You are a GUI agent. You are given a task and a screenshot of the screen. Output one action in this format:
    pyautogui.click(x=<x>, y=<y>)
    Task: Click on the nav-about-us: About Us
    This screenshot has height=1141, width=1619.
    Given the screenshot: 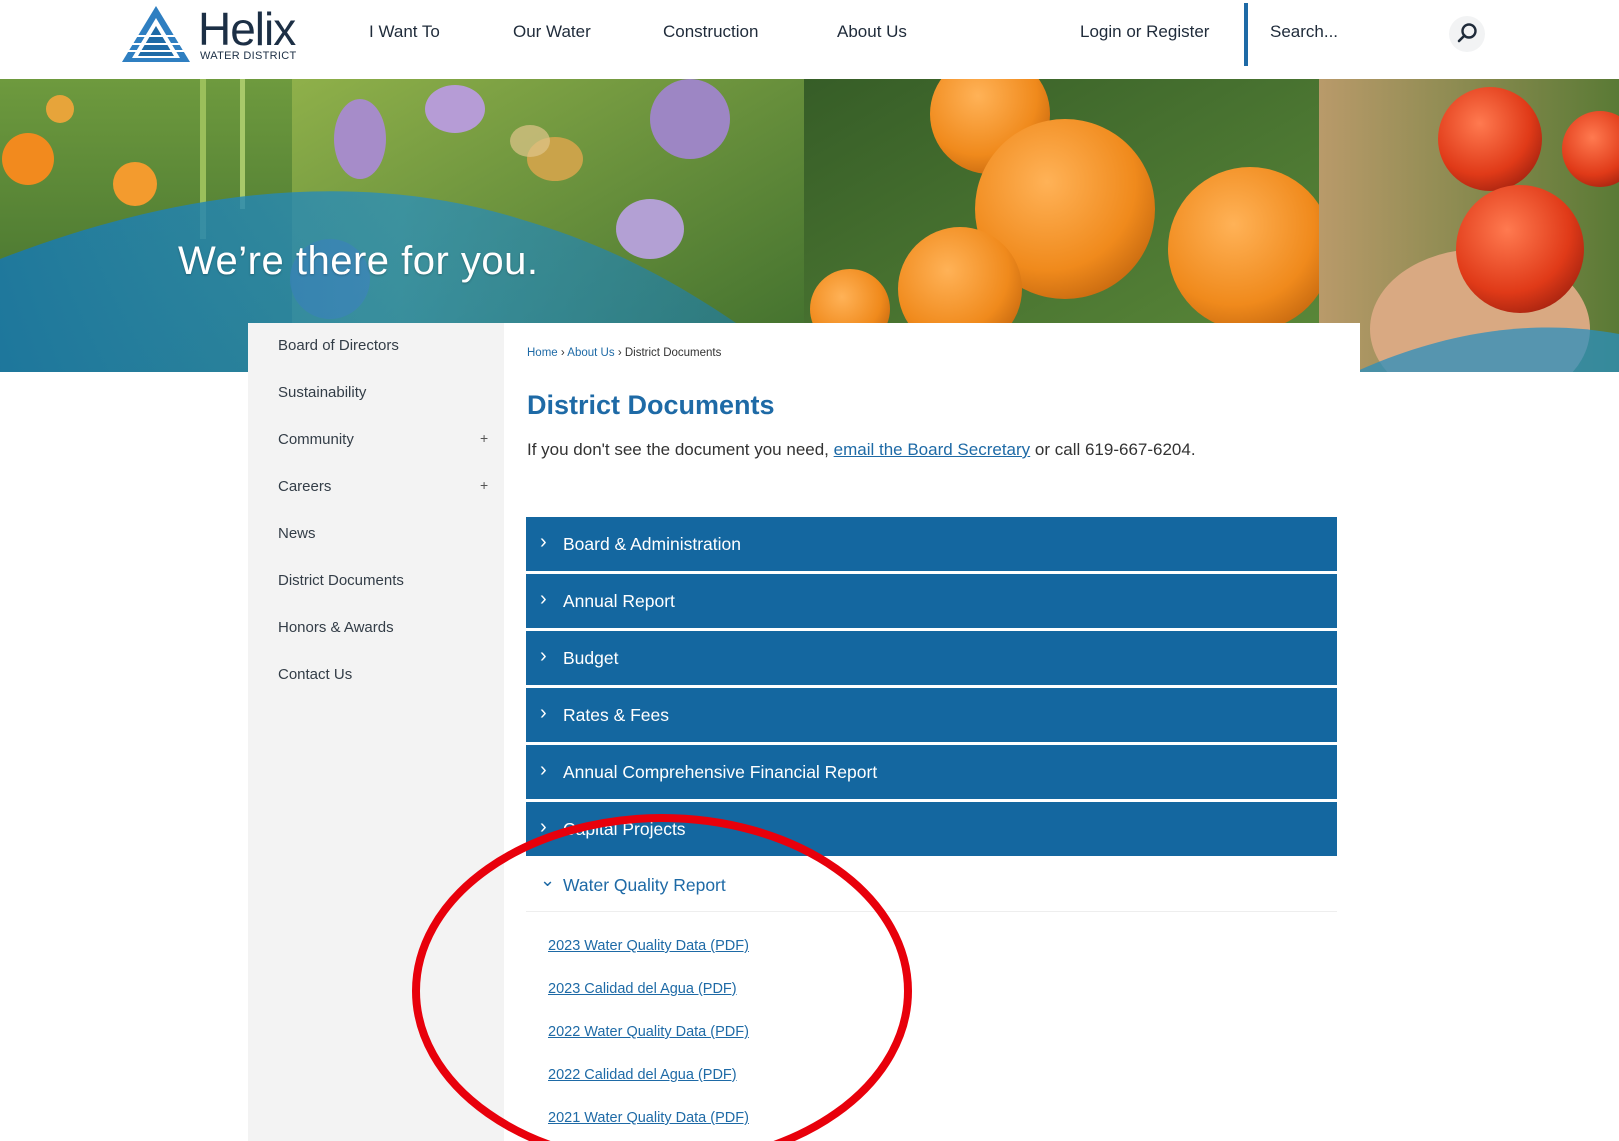 What is the action you would take?
    pyautogui.click(x=872, y=32)
    